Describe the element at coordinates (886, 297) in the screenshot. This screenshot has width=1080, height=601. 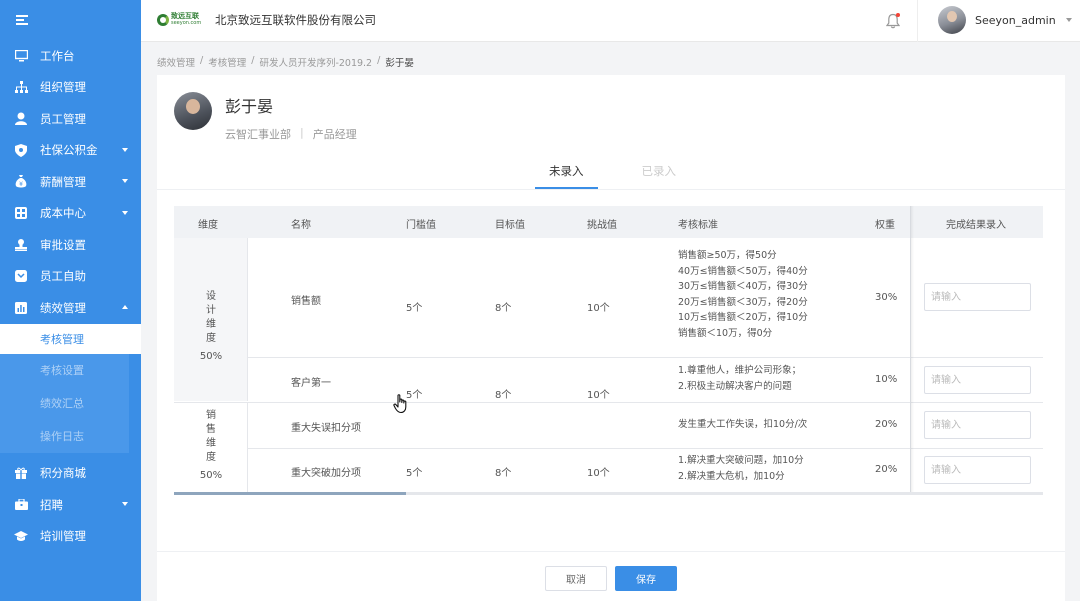
I see `row-weight: 30%` at that location.